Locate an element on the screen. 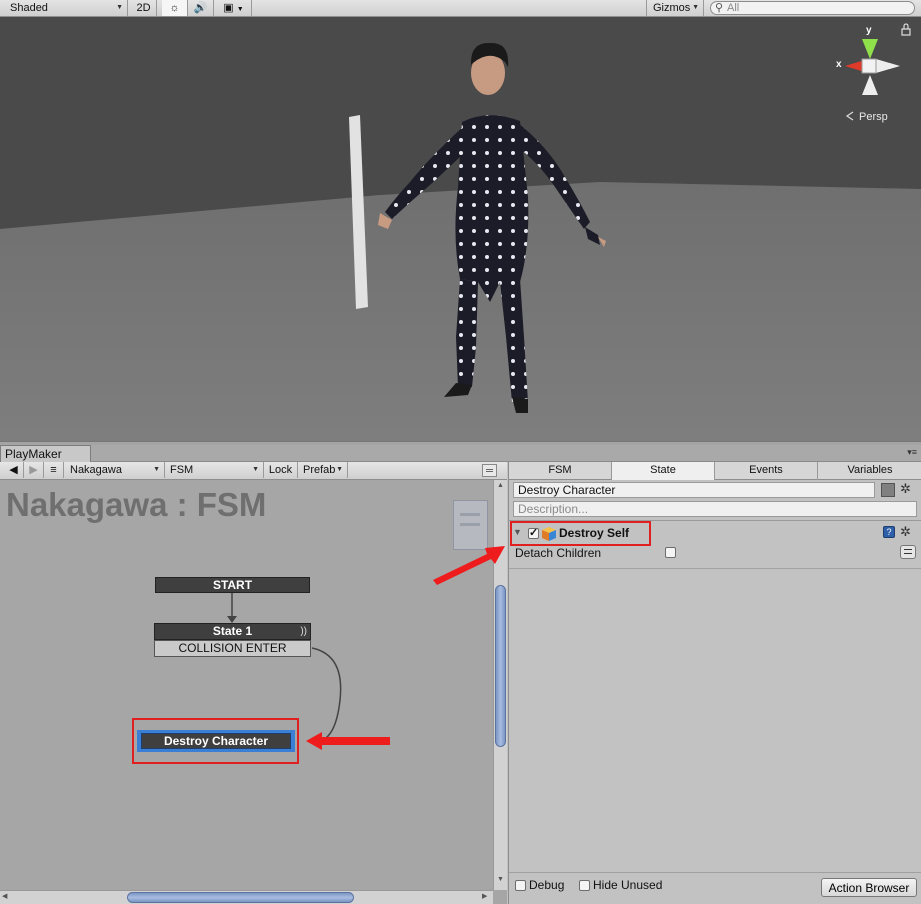 The height and width of the screenshot is (904, 921). arrow-left-icon: ◀ is located at coordinates (13, 470).